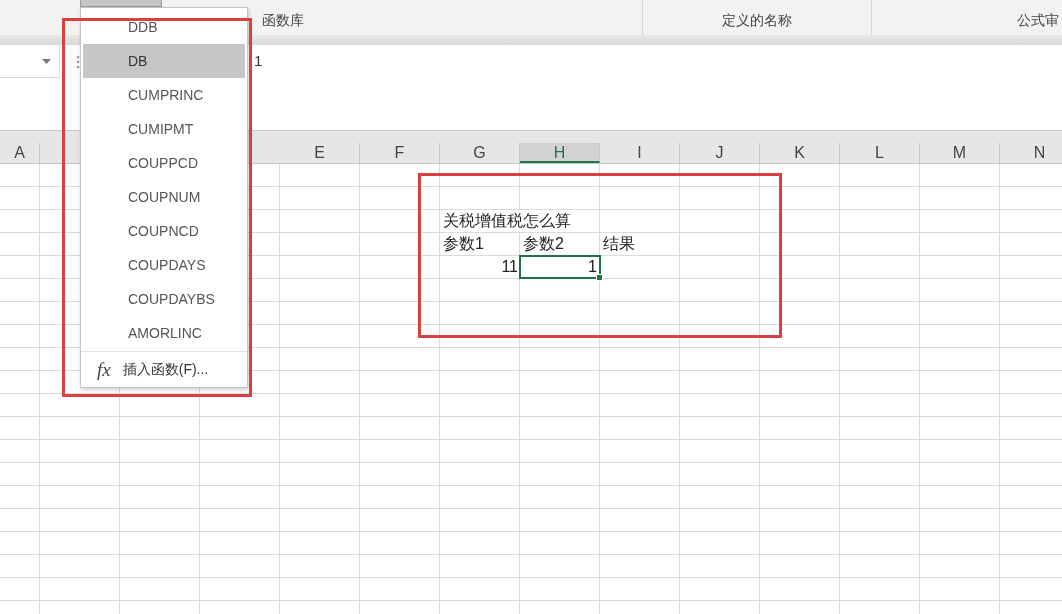 The height and width of the screenshot is (614, 1062). I want to click on table-cell: 1, so click(560, 267).